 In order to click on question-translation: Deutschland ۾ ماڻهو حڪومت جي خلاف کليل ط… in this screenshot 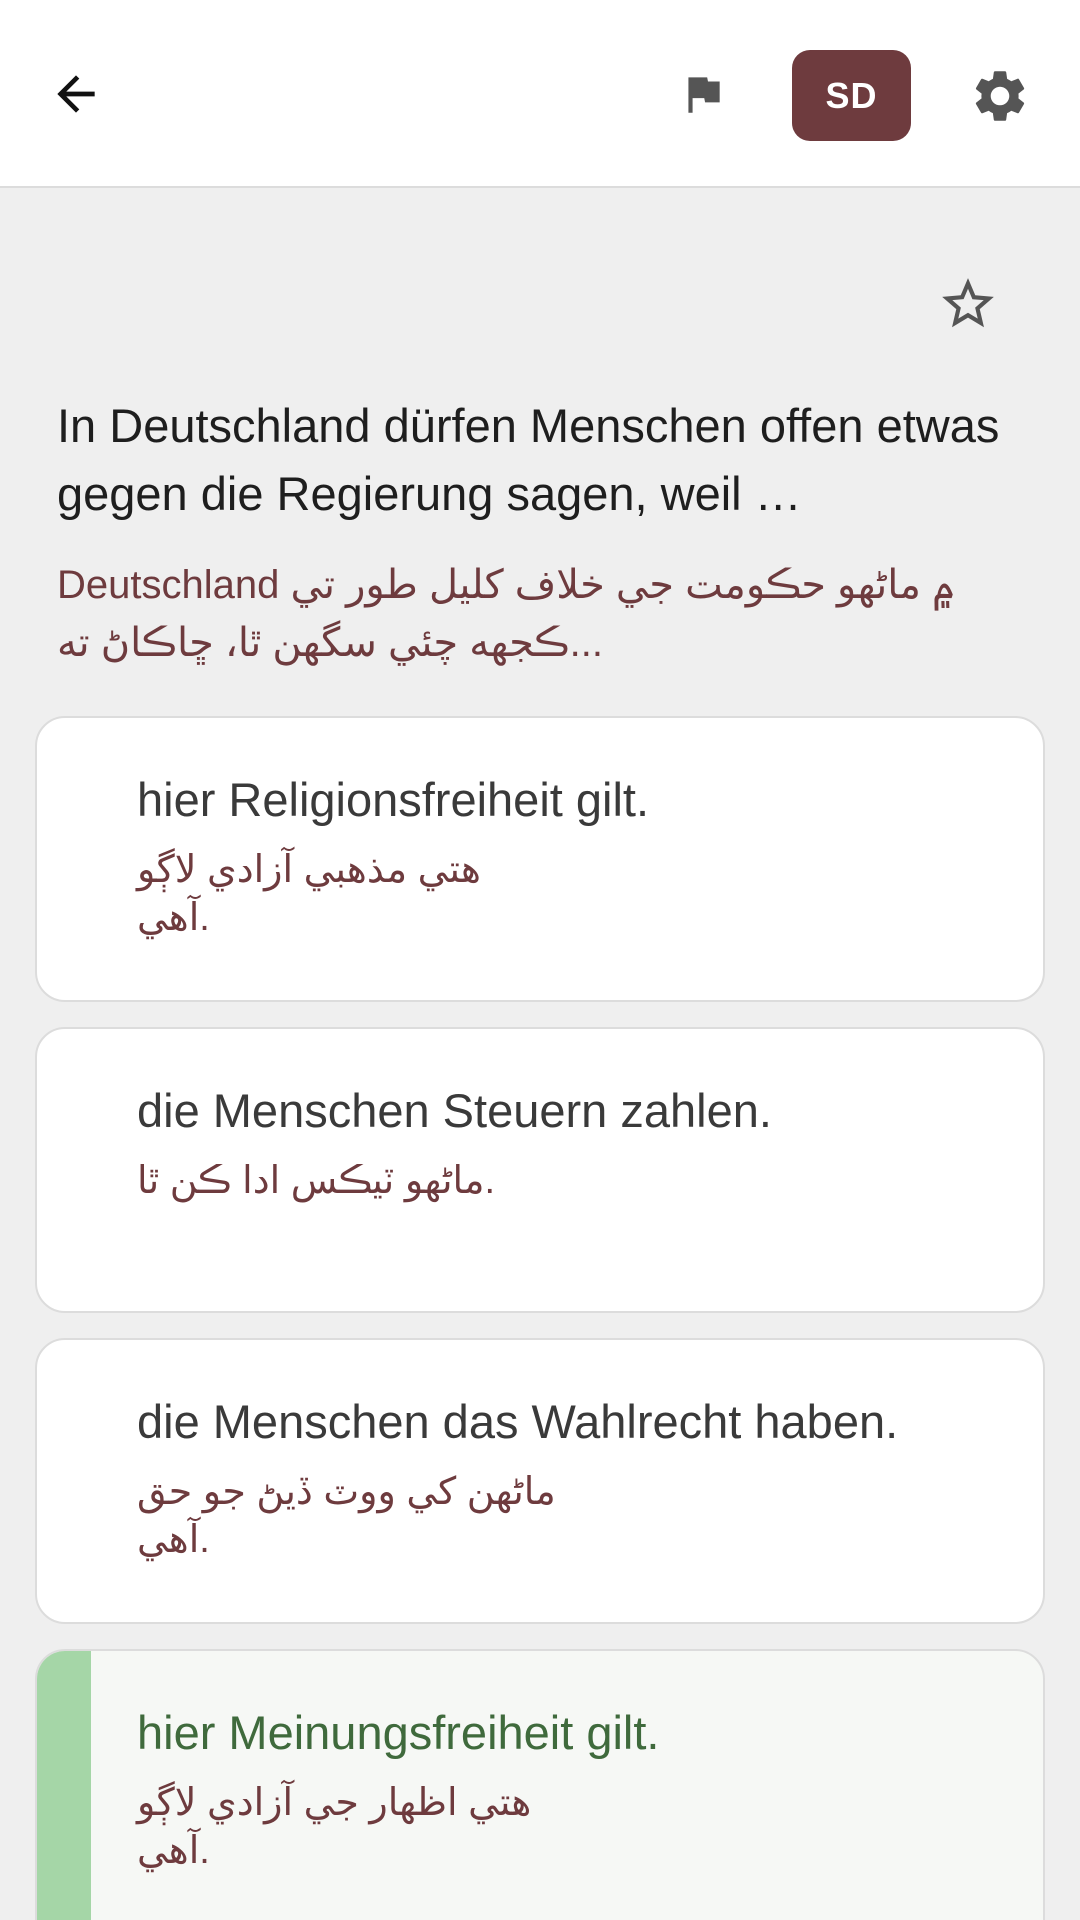, I will do `click(506, 614)`.